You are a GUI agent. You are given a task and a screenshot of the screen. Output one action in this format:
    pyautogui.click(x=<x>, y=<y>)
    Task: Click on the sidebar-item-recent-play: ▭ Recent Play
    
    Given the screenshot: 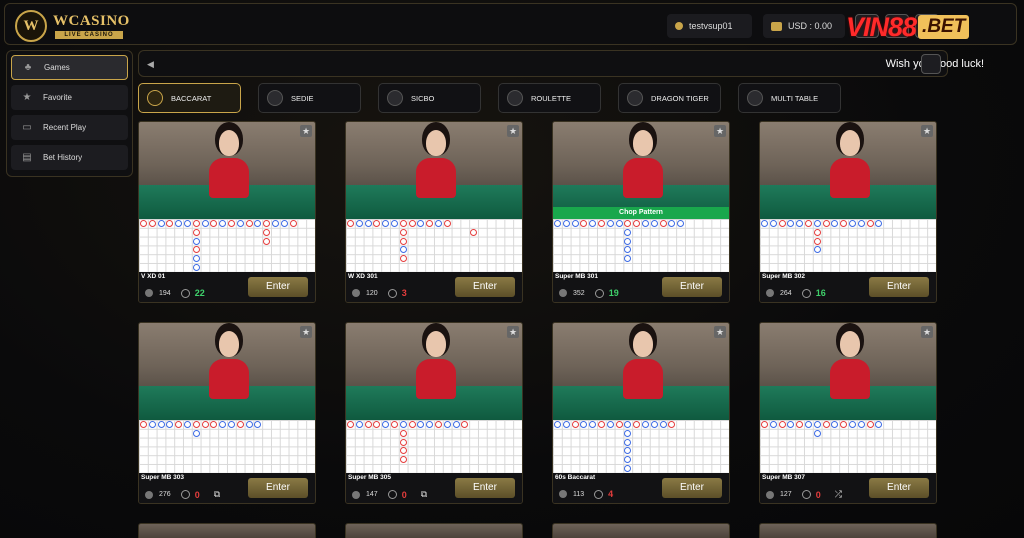 What is the action you would take?
    pyautogui.click(x=69, y=127)
    